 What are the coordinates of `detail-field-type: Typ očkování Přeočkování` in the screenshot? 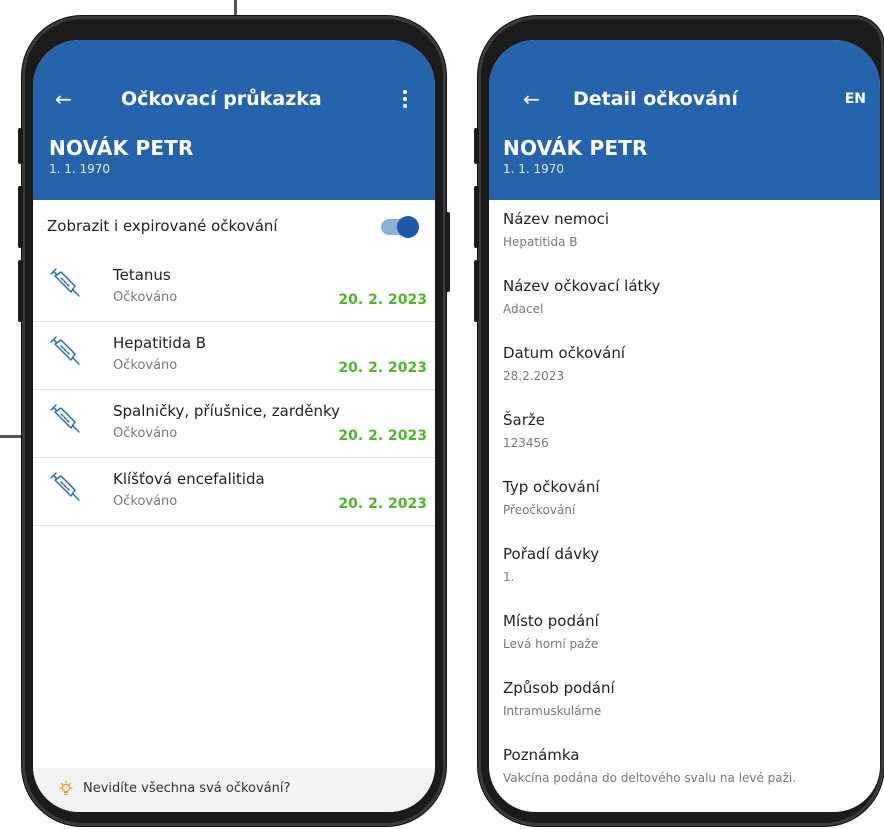 It's located at (686, 511).